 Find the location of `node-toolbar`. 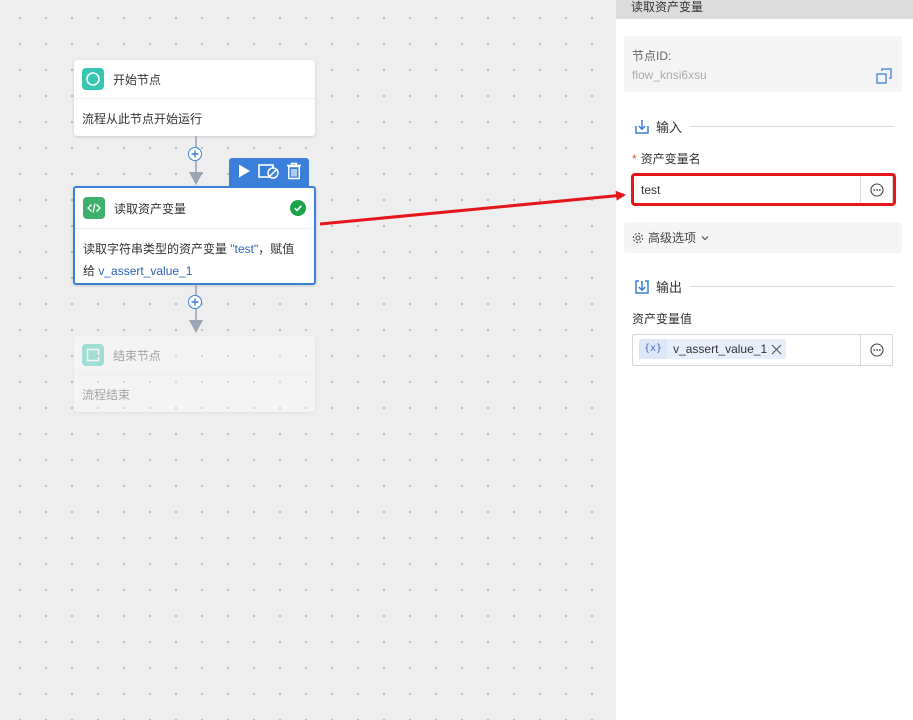

node-toolbar is located at coordinates (269, 172).